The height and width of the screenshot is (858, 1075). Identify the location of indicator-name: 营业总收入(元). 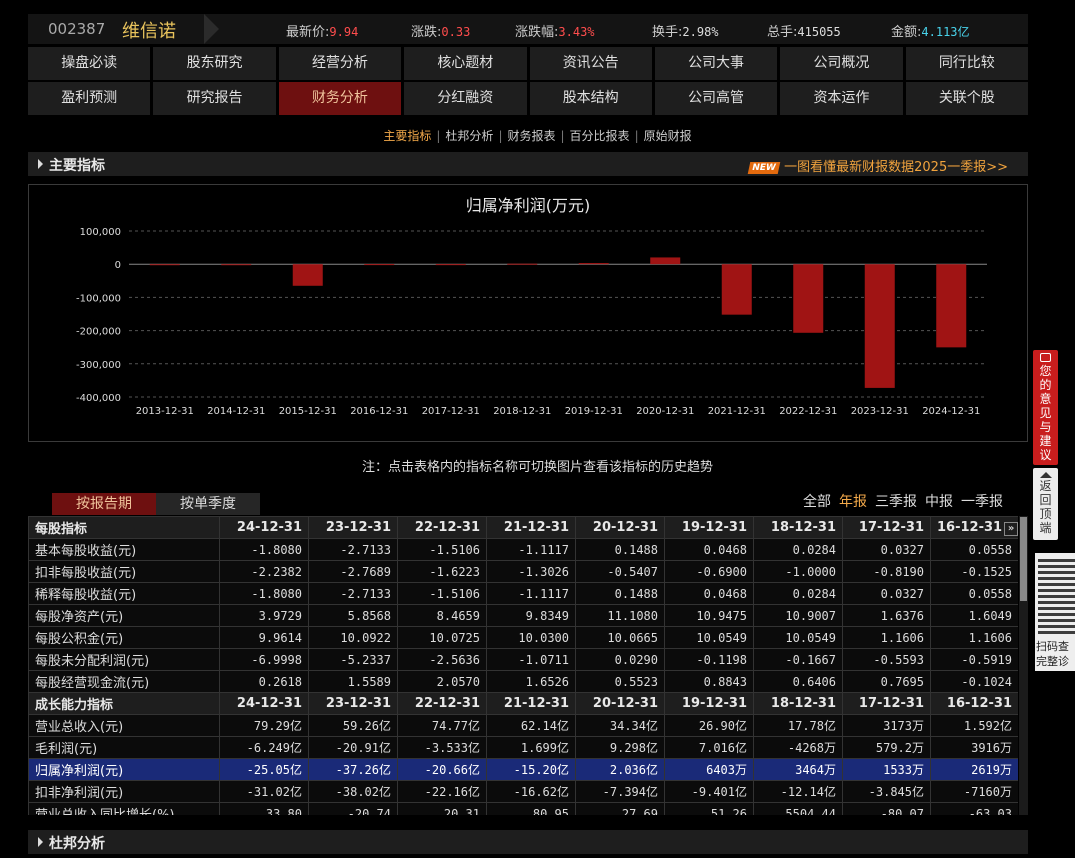
(124, 725).